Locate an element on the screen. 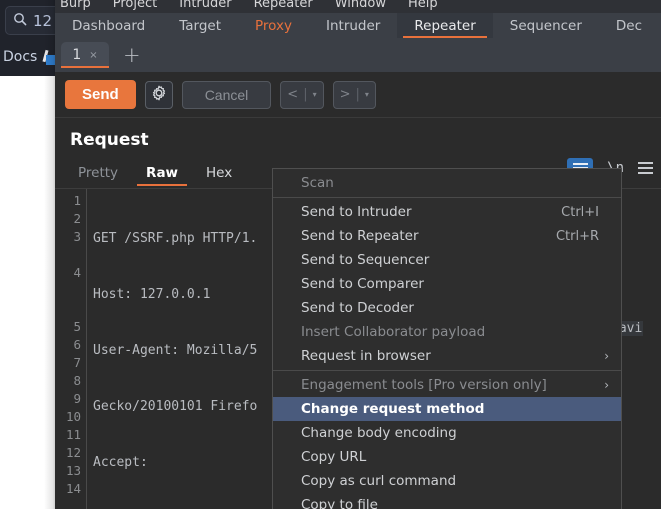 This screenshot has width=661, height=509. tab-hex: Hex is located at coordinates (219, 174).